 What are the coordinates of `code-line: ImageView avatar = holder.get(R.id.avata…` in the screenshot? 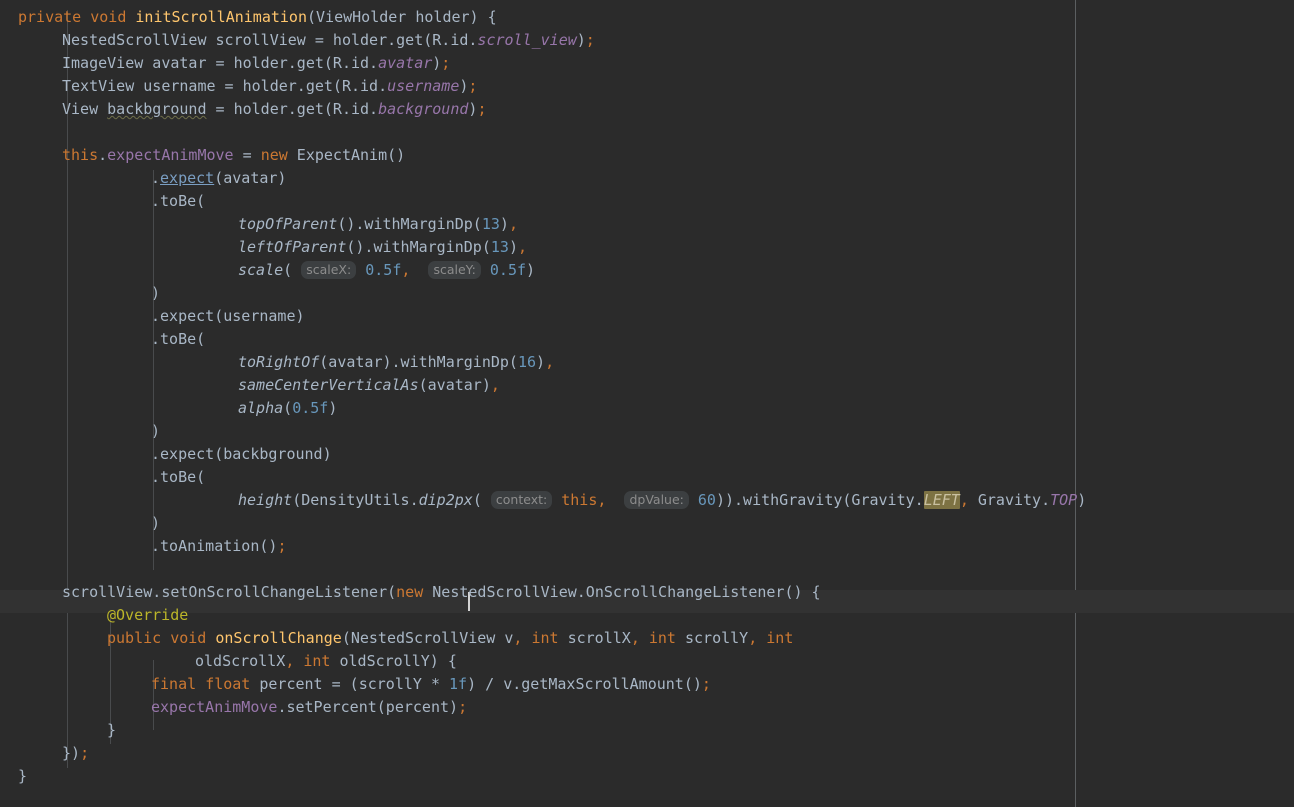 It's located at (647, 63).